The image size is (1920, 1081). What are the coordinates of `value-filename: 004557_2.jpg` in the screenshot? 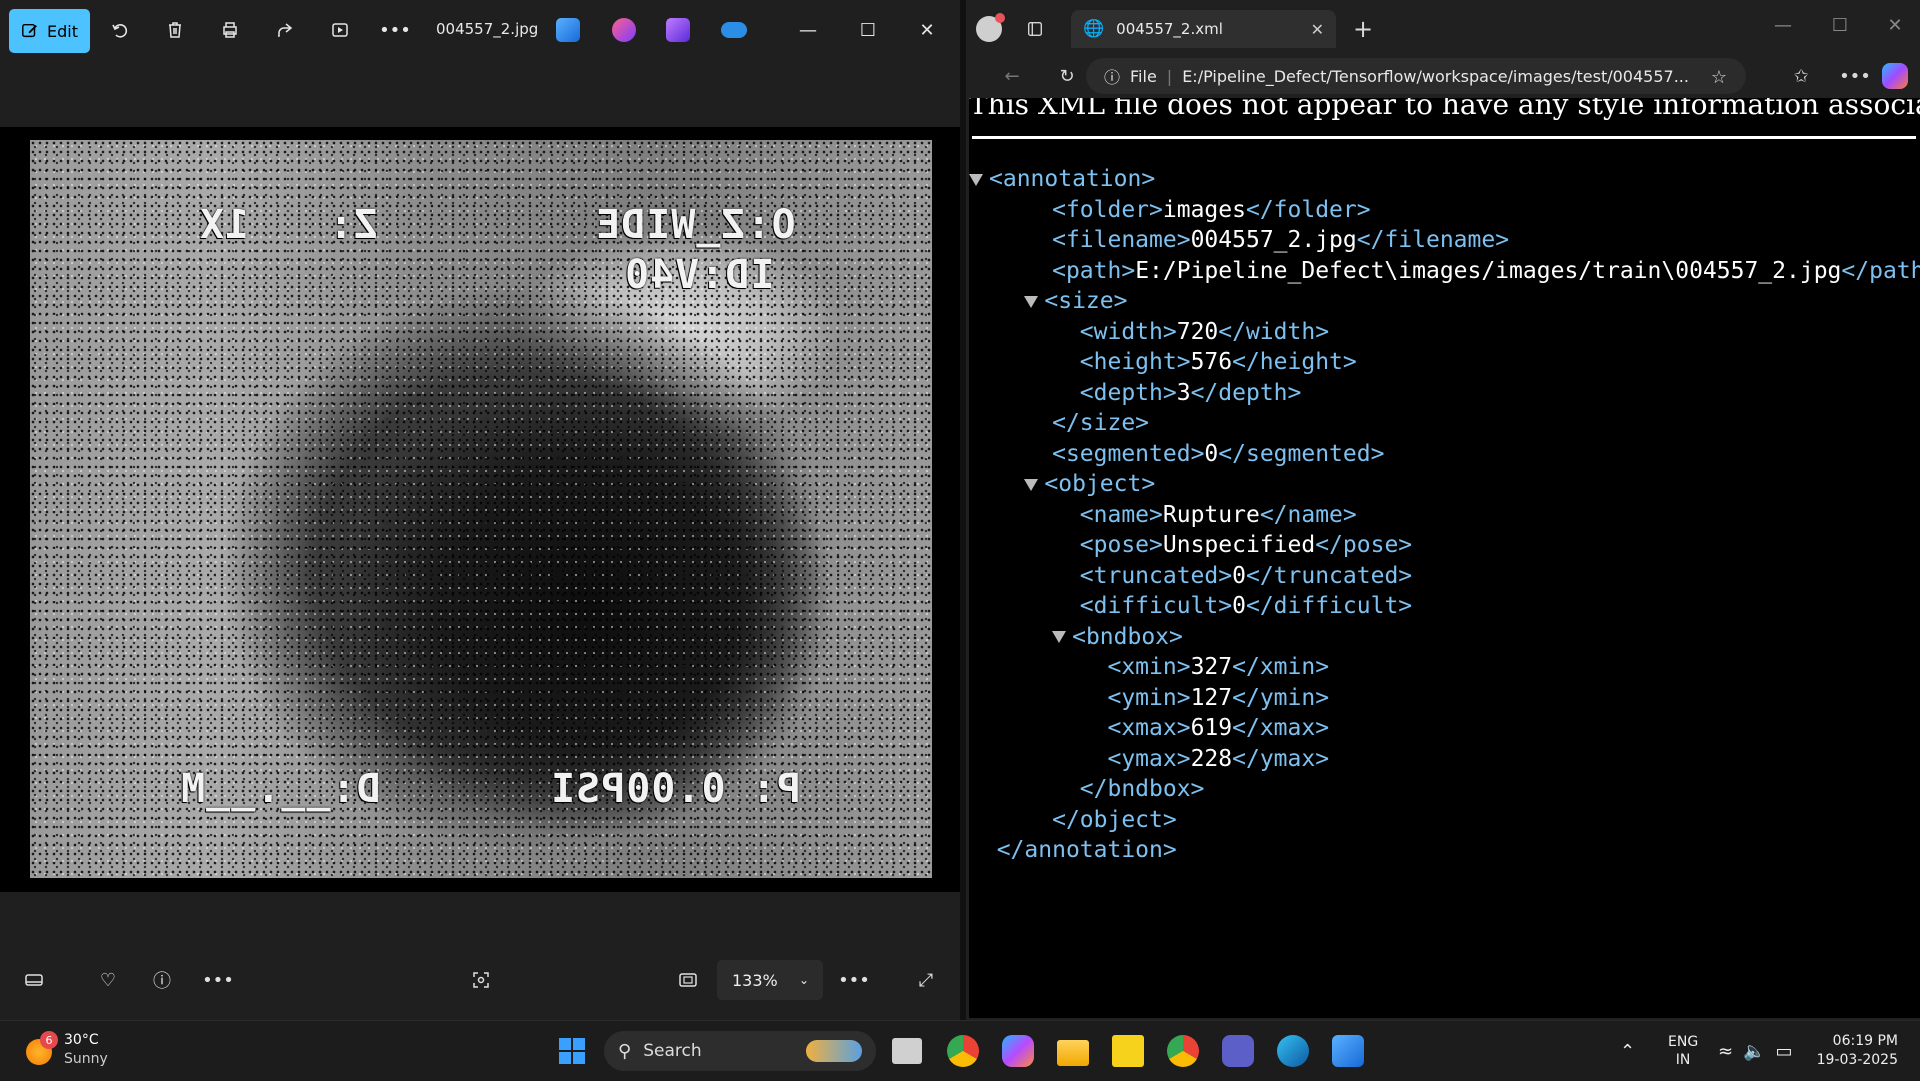 It's located at (1273, 240).